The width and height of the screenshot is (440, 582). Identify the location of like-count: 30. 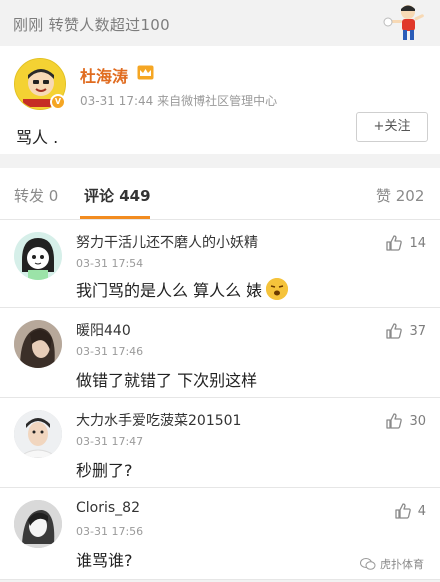
(417, 421).